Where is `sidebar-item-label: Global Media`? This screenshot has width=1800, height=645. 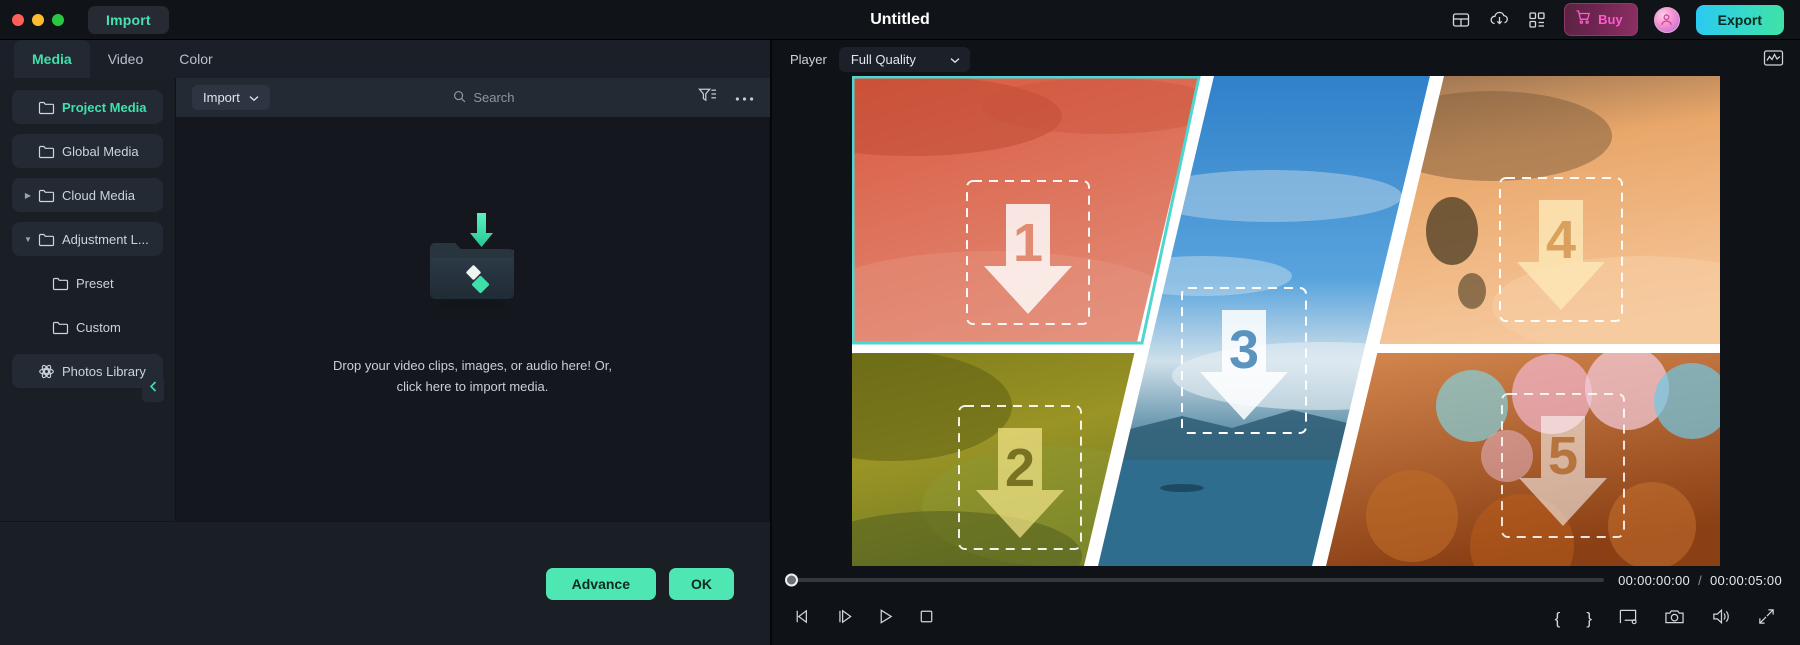 sidebar-item-label: Global Media is located at coordinates (100, 151).